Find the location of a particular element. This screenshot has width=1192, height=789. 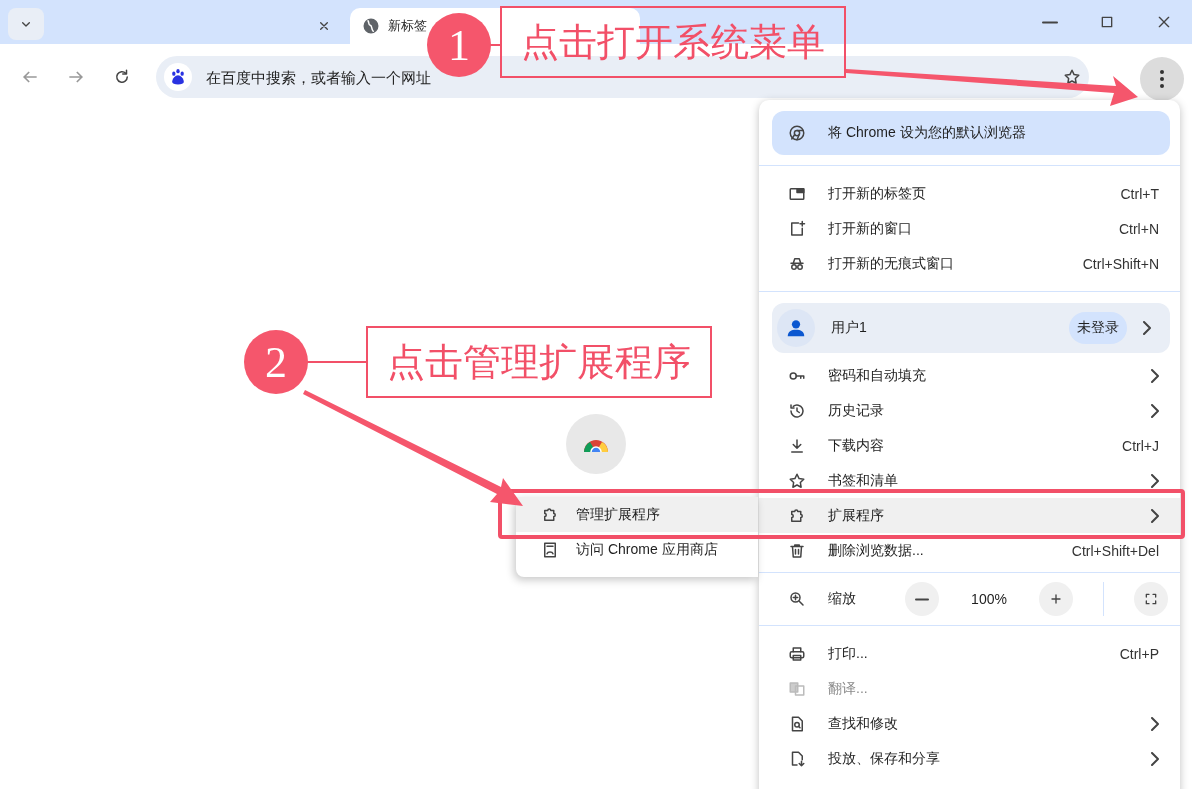

globe-icon is located at coordinates (371, 26).